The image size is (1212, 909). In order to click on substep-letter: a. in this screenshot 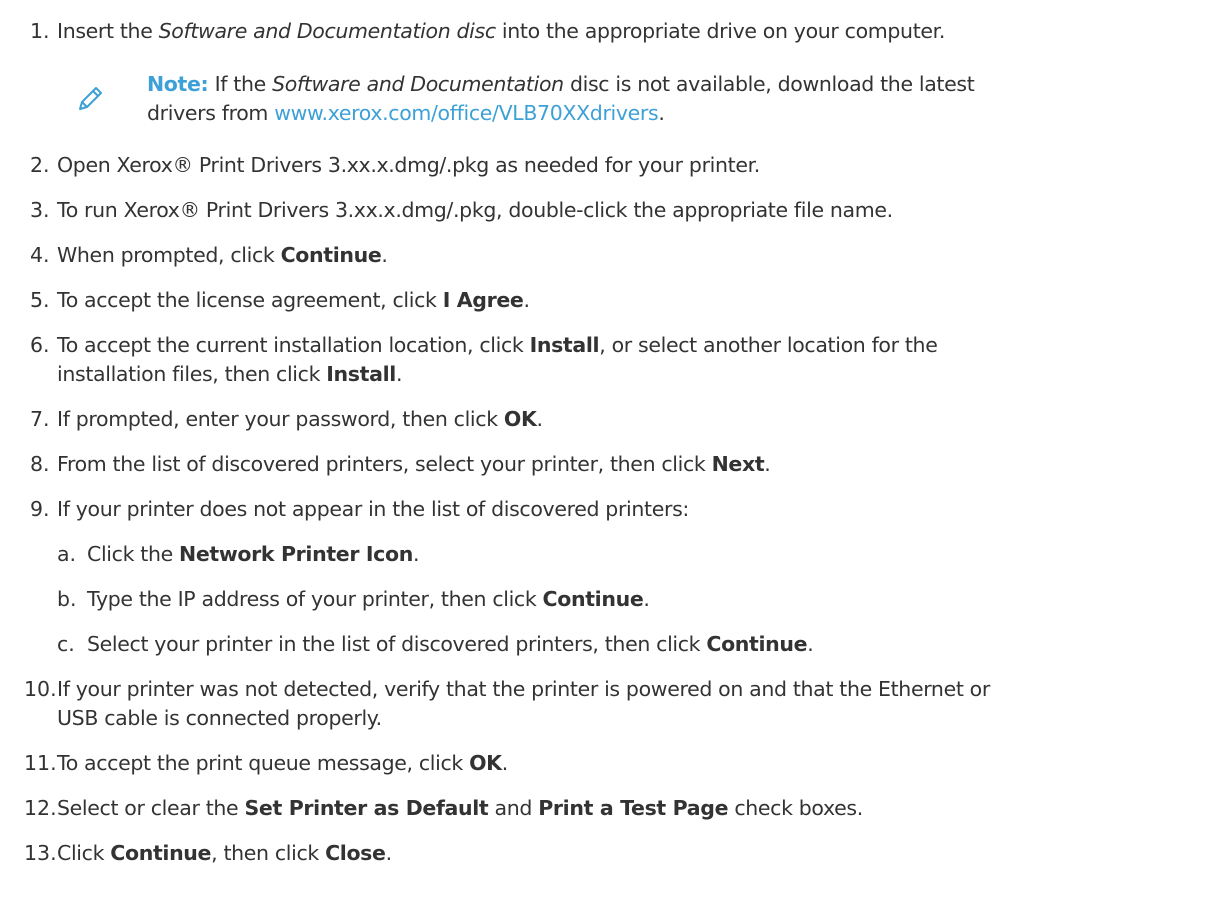, I will do `click(67, 554)`.